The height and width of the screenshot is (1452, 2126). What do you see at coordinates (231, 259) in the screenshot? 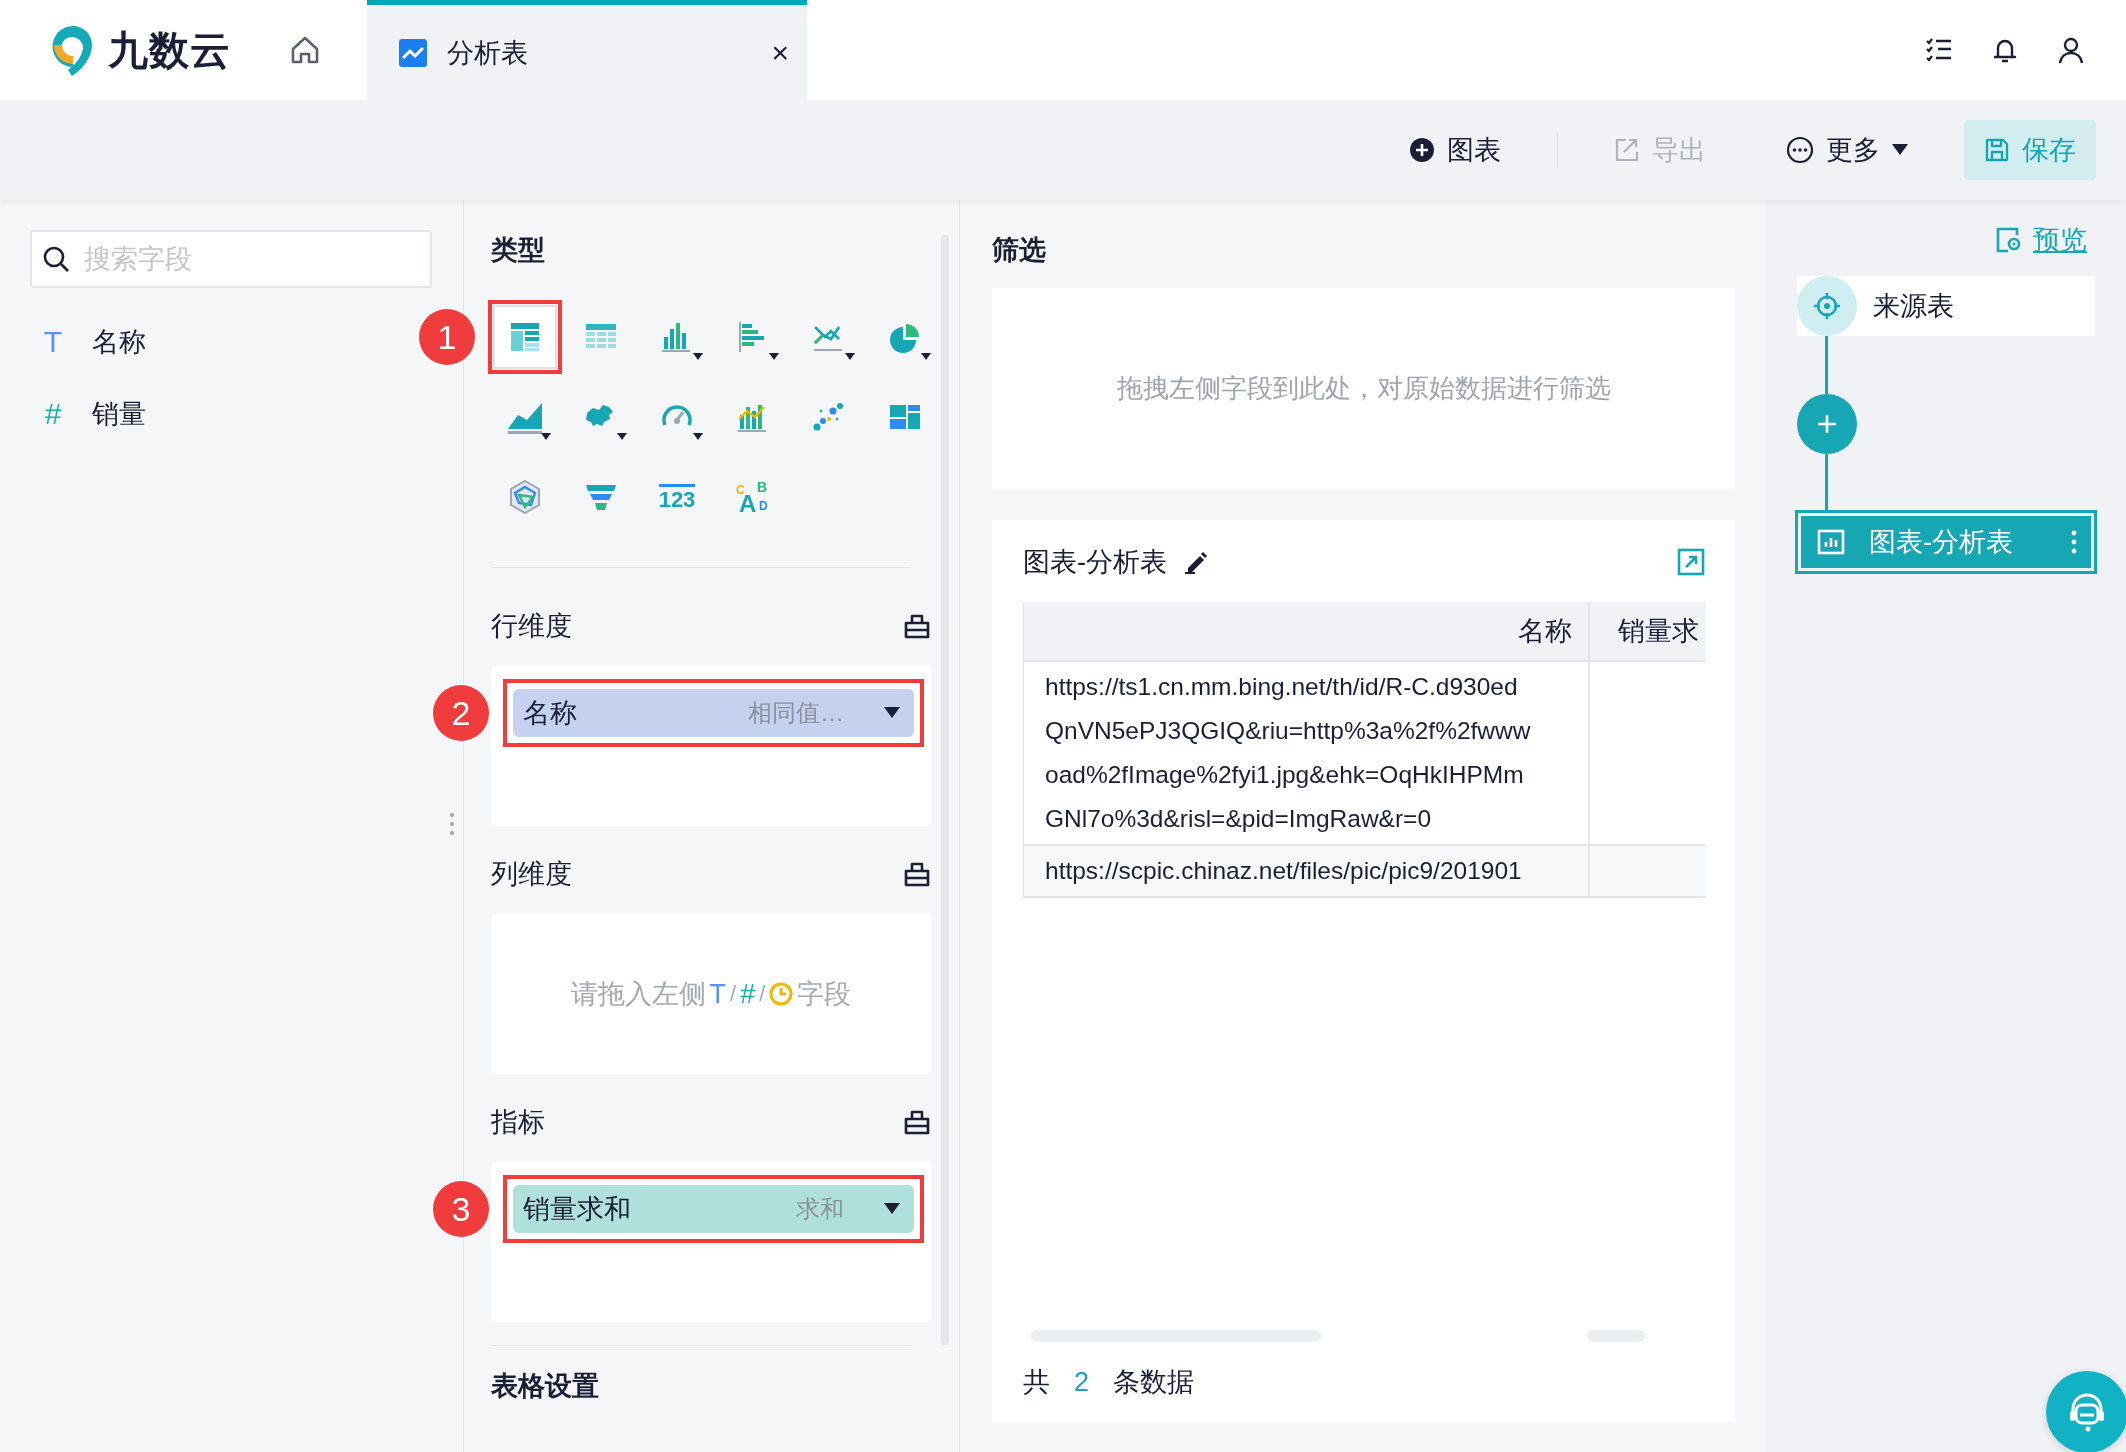
I see `search-field: 搜索字段` at bounding box center [231, 259].